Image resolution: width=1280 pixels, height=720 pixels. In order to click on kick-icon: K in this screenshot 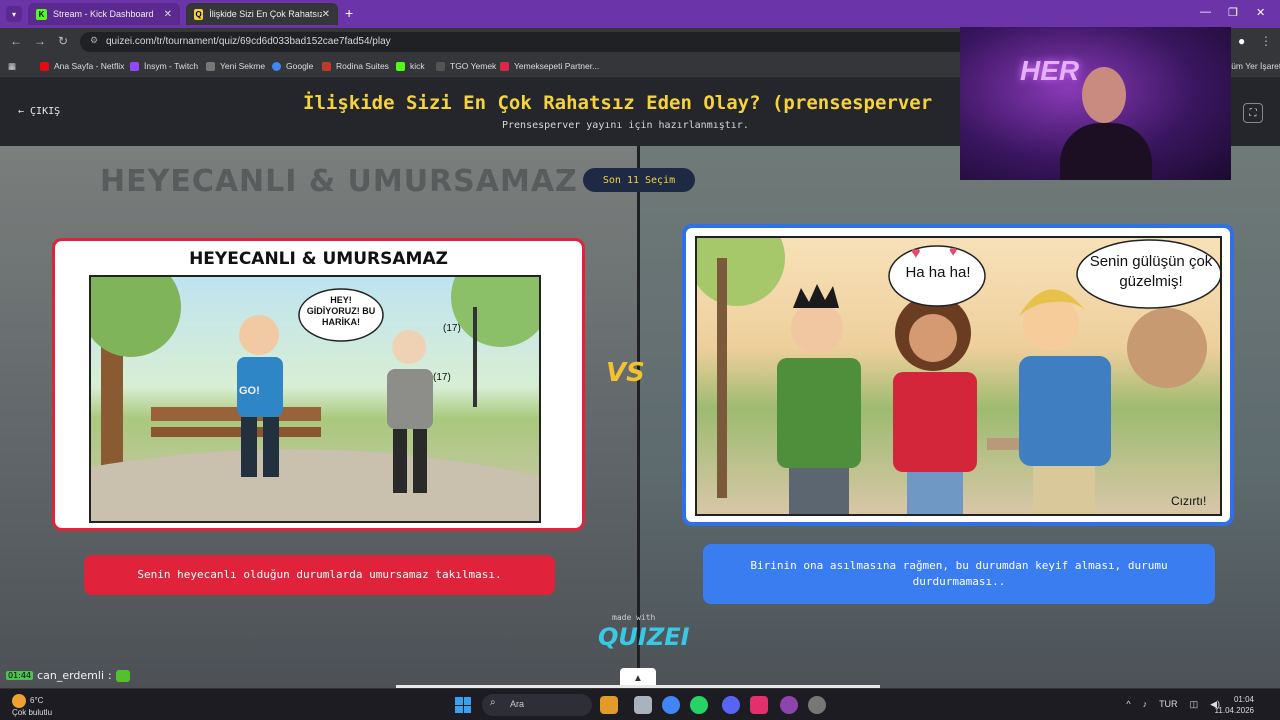, I will do `click(41, 14)`.